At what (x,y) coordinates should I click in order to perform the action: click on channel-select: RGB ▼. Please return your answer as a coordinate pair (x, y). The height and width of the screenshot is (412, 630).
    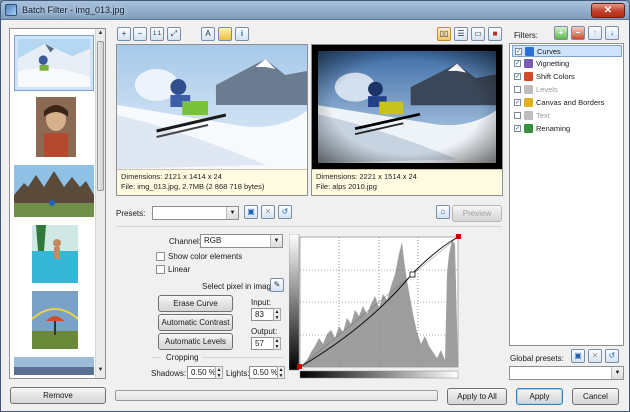
    Looking at the image, I should click on (241, 241).